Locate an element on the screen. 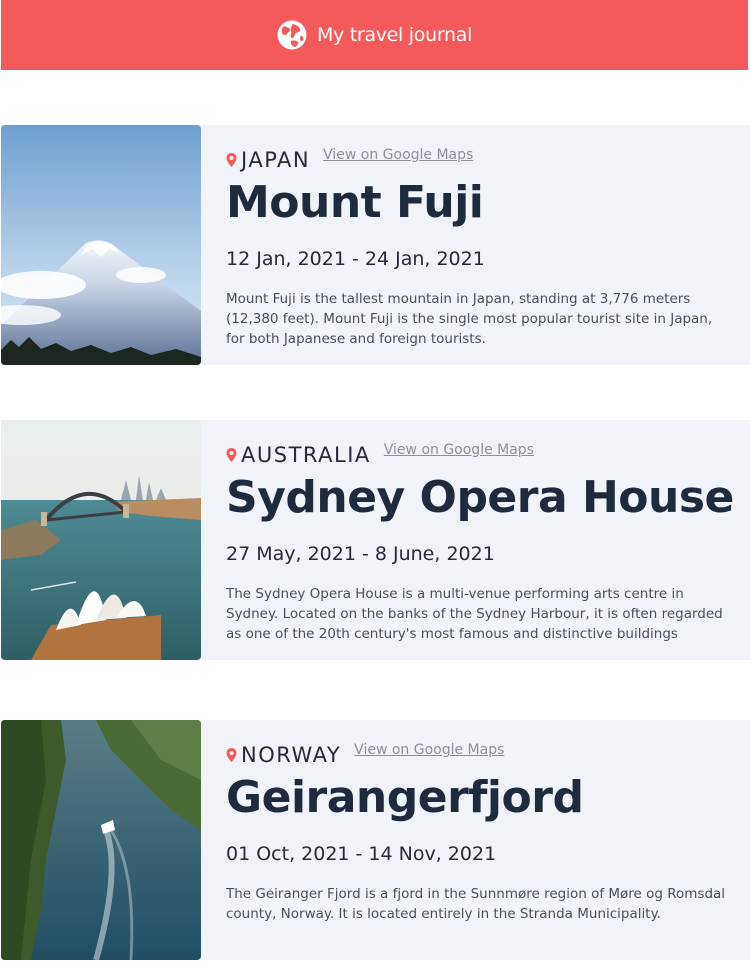 The width and height of the screenshot is (750, 968). country-label: NORWAY is located at coordinates (291, 755).